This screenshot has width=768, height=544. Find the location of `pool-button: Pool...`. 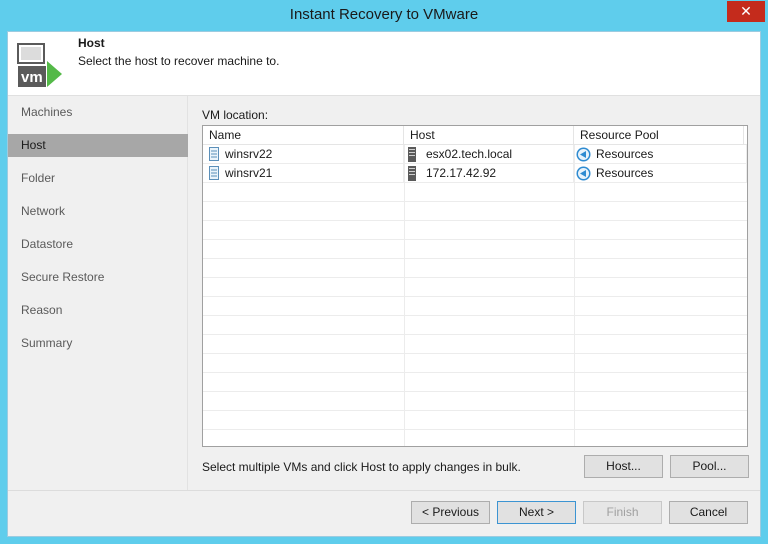

pool-button: Pool... is located at coordinates (709, 466).